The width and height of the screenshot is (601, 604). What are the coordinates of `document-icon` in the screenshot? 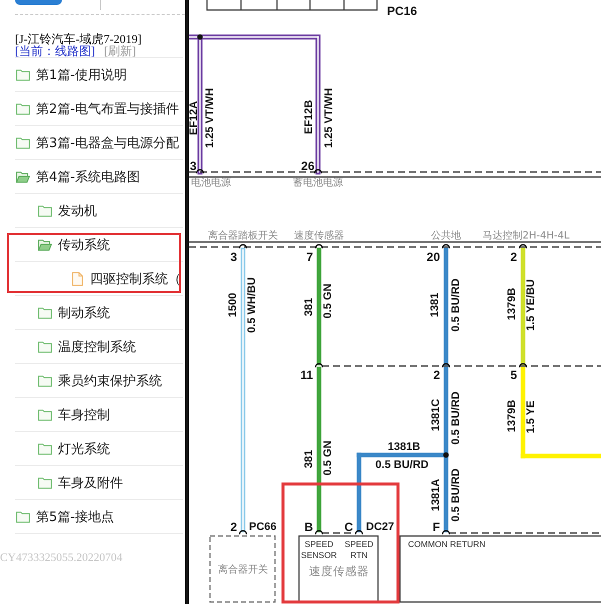 It's located at (77, 279).